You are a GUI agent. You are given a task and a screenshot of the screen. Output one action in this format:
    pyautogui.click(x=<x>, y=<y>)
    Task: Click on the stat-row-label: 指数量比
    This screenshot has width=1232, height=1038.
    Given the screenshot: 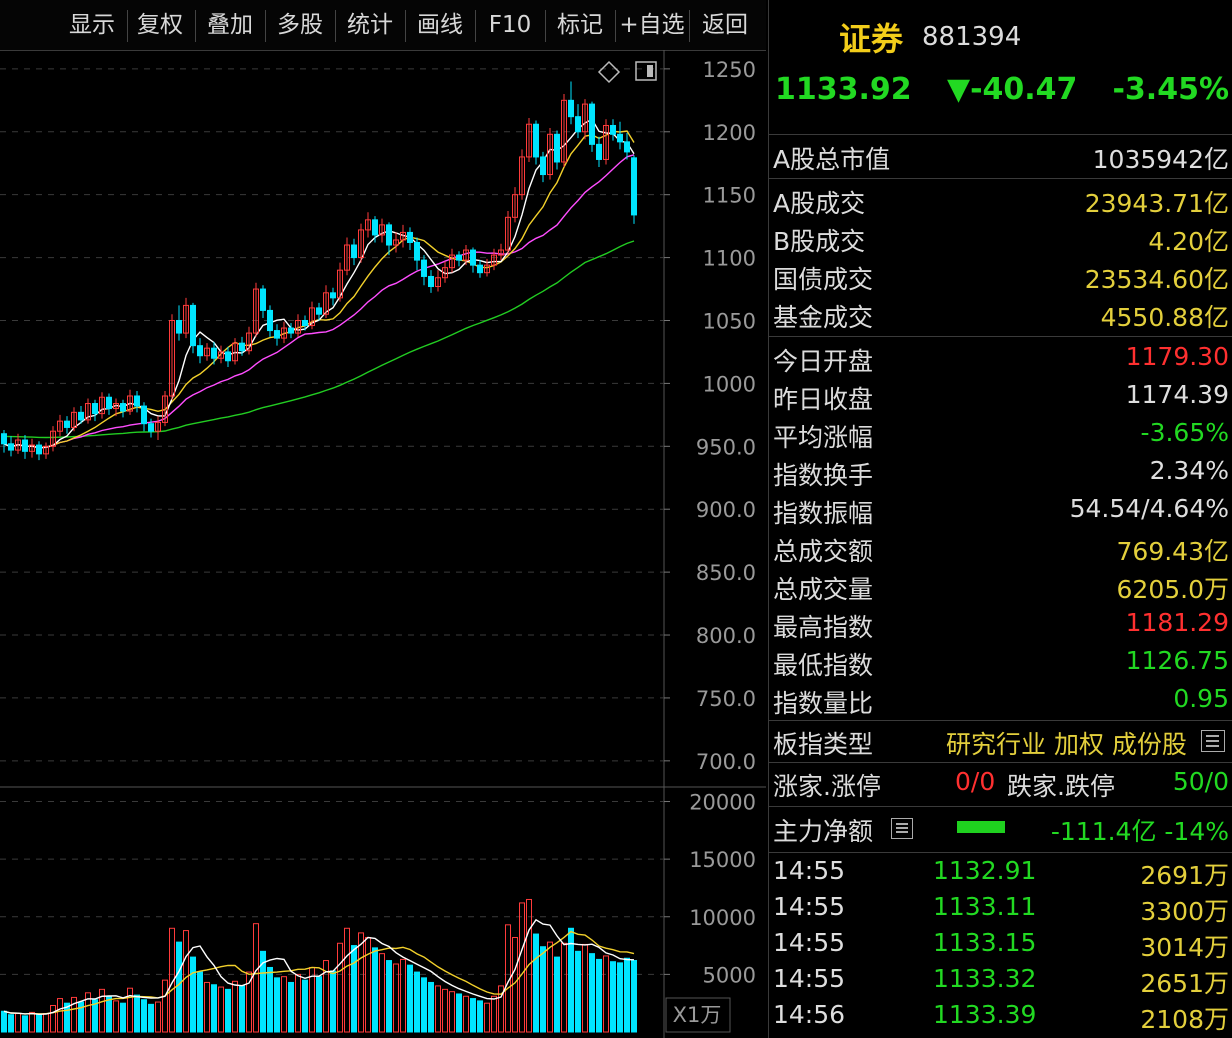 What is the action you would take?
    pyautogui.click(x=823, y=703)
    